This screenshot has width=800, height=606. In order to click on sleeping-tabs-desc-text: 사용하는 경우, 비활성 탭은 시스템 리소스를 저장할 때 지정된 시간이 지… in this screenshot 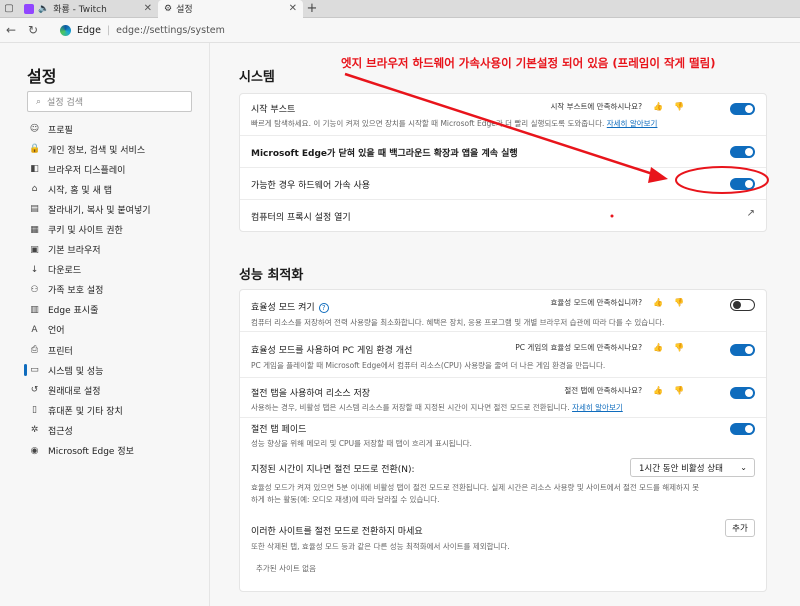, I will do `click(410, 407)`.